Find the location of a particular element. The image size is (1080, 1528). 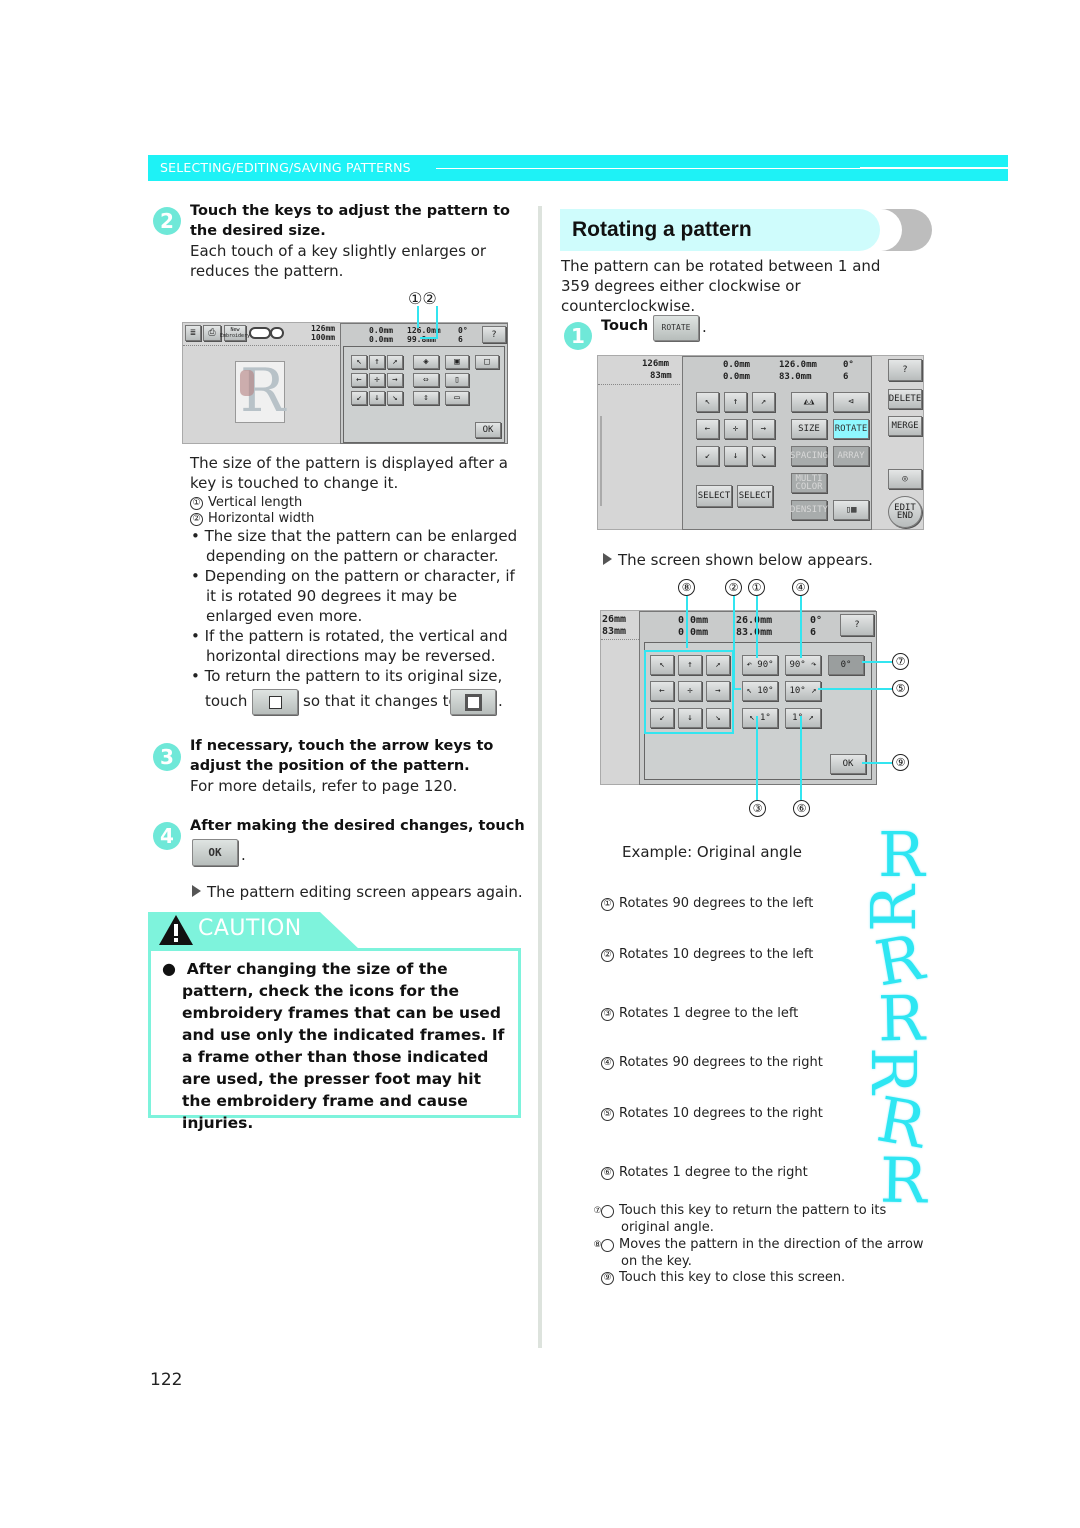

pattern-height: 126mm is located at coordinates (656, 364).